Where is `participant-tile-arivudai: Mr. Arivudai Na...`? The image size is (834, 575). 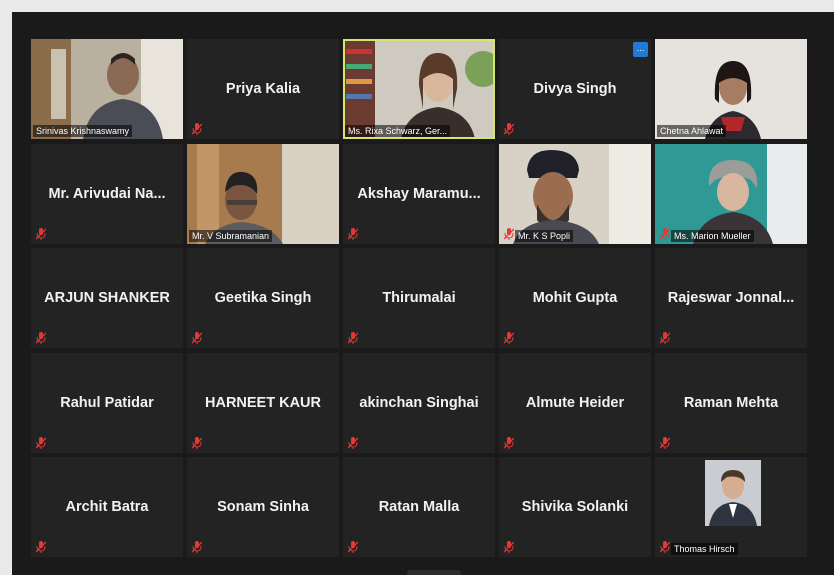
participant-tile-arivudai: Mr. Arivudai Na... is located at coordinates (107, 194).